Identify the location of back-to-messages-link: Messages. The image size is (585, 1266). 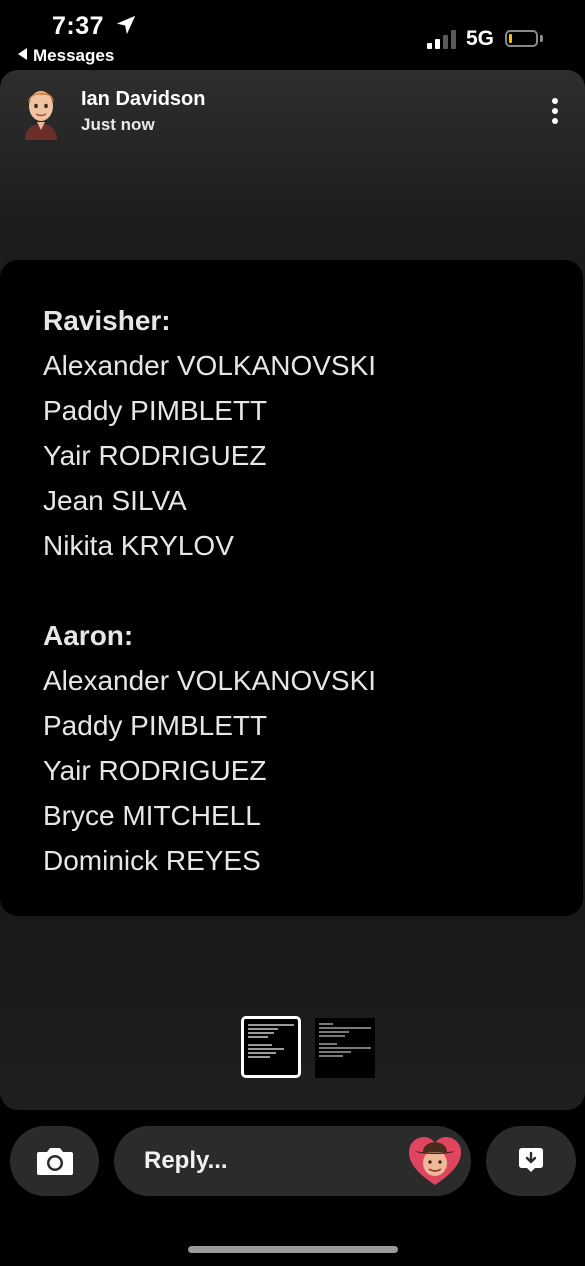
(66, 56).